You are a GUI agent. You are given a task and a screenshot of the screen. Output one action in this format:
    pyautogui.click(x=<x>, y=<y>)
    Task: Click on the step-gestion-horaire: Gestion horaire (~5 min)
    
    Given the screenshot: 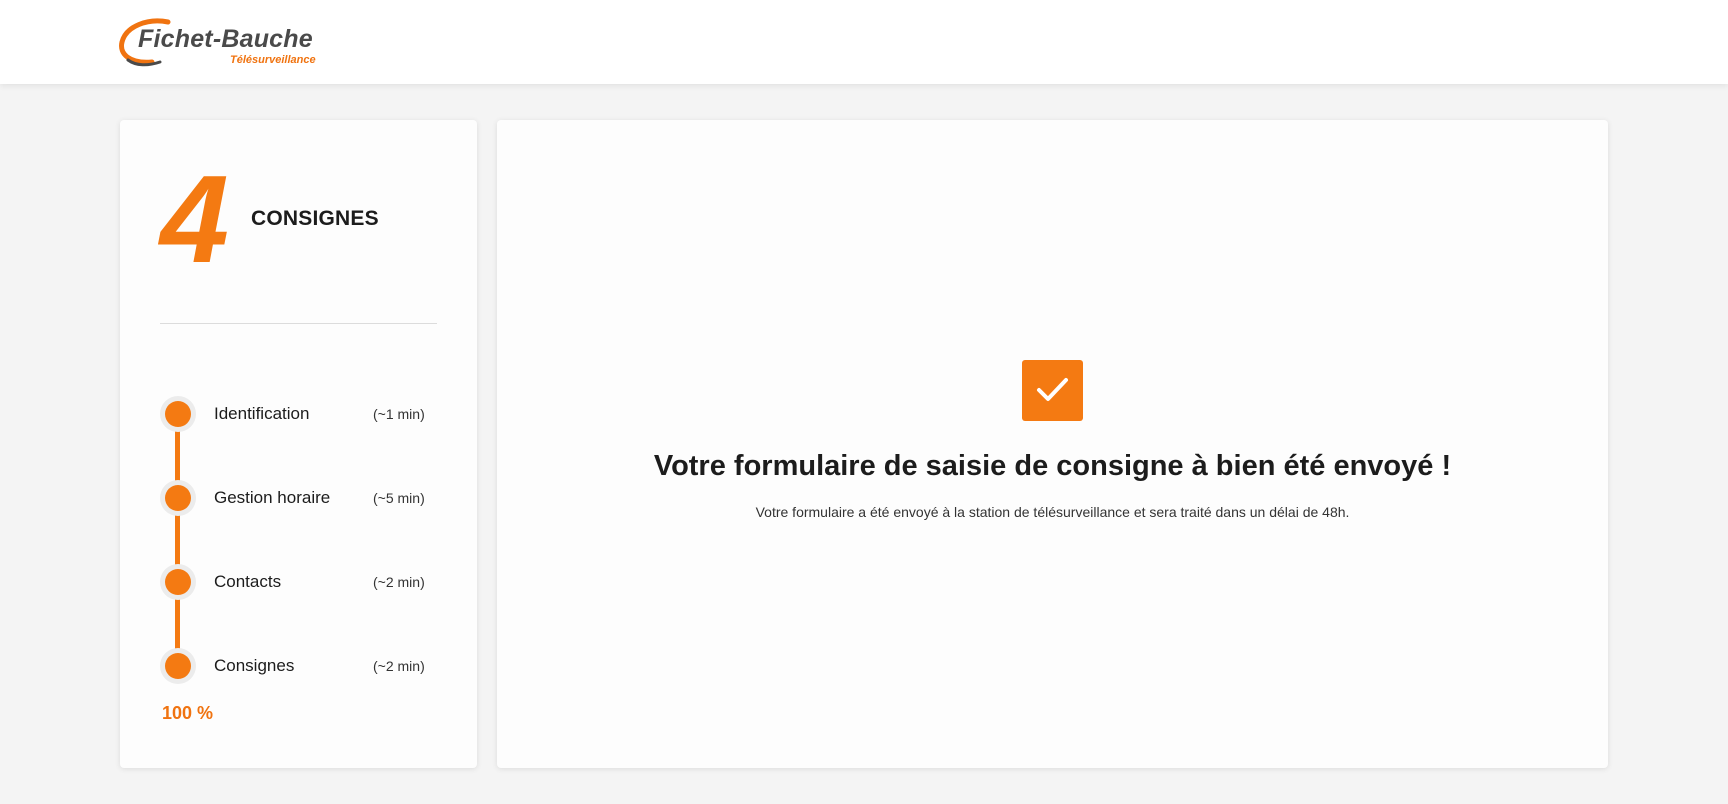 What is the action you would take?
    pyautogui.click(x=310, y=498)
    